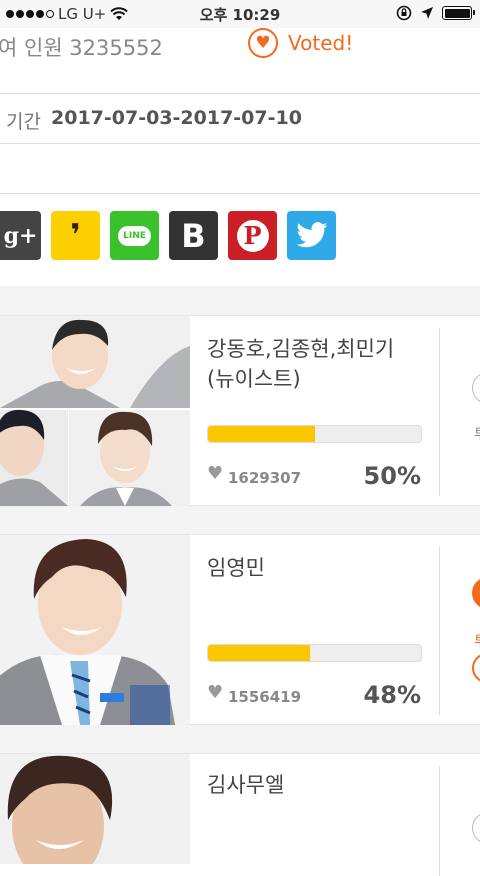 The height and width of the screenshot is (876, 480). Describe the element at coordinates (392, 476) in the screenshot. I see `vote-percent: 50%` at that location.